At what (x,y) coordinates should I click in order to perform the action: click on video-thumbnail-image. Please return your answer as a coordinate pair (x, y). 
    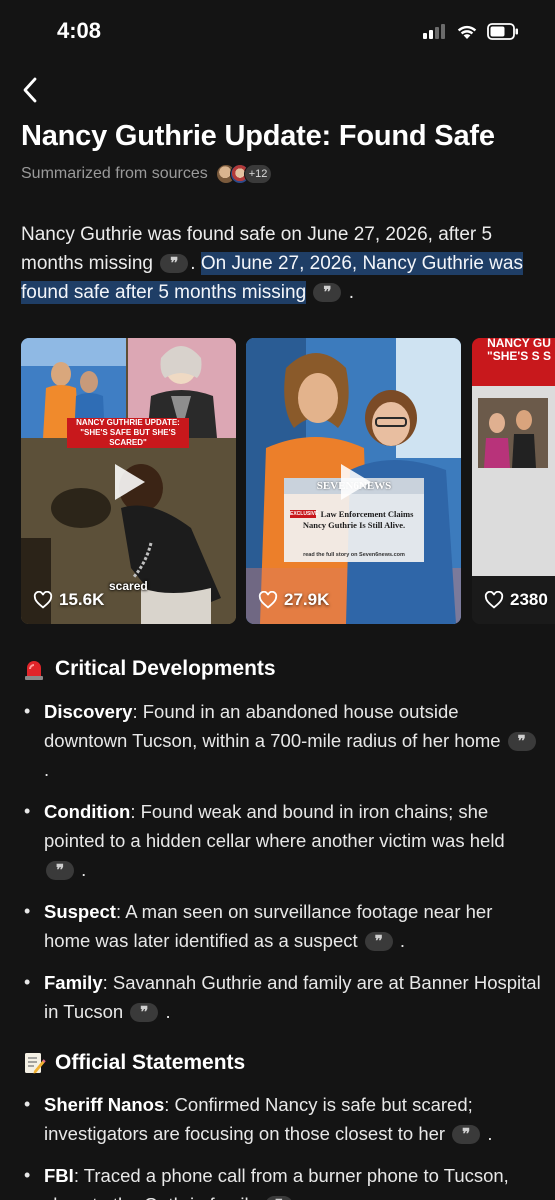
    Looking at the image, I should click on (513, 481).